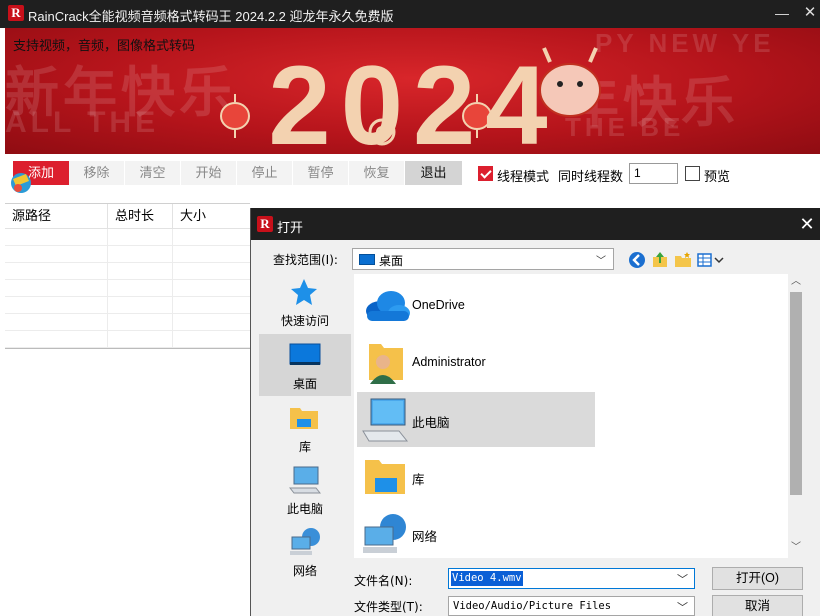 The image size is (820, 616). What do you see at coordinates (367, 259) in the screenshot?
I see `desktop-small-icon` at bounding box center [367, 259].